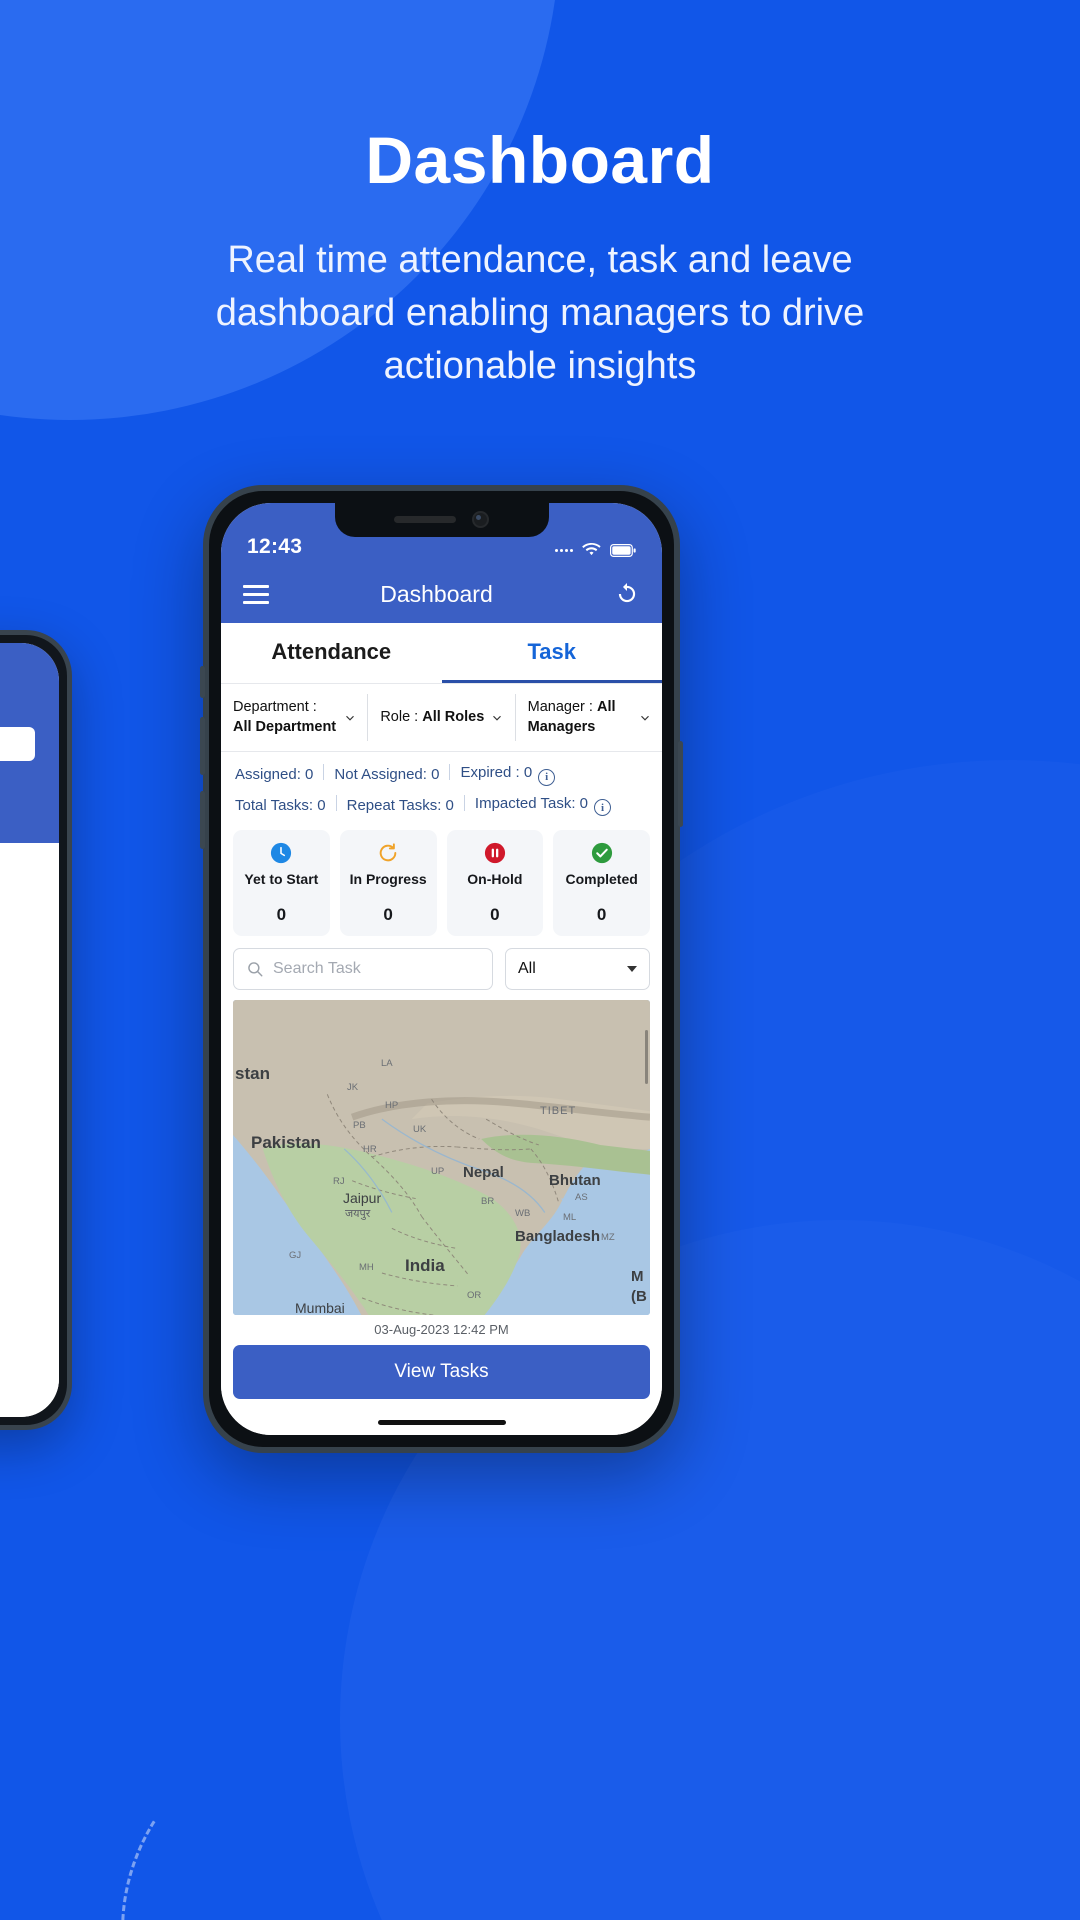 Image resolution: width=1080 pixels, height=1920 pixels. I want to click on map-label-bangladesh: Bangladesh, so click(558, 1237).